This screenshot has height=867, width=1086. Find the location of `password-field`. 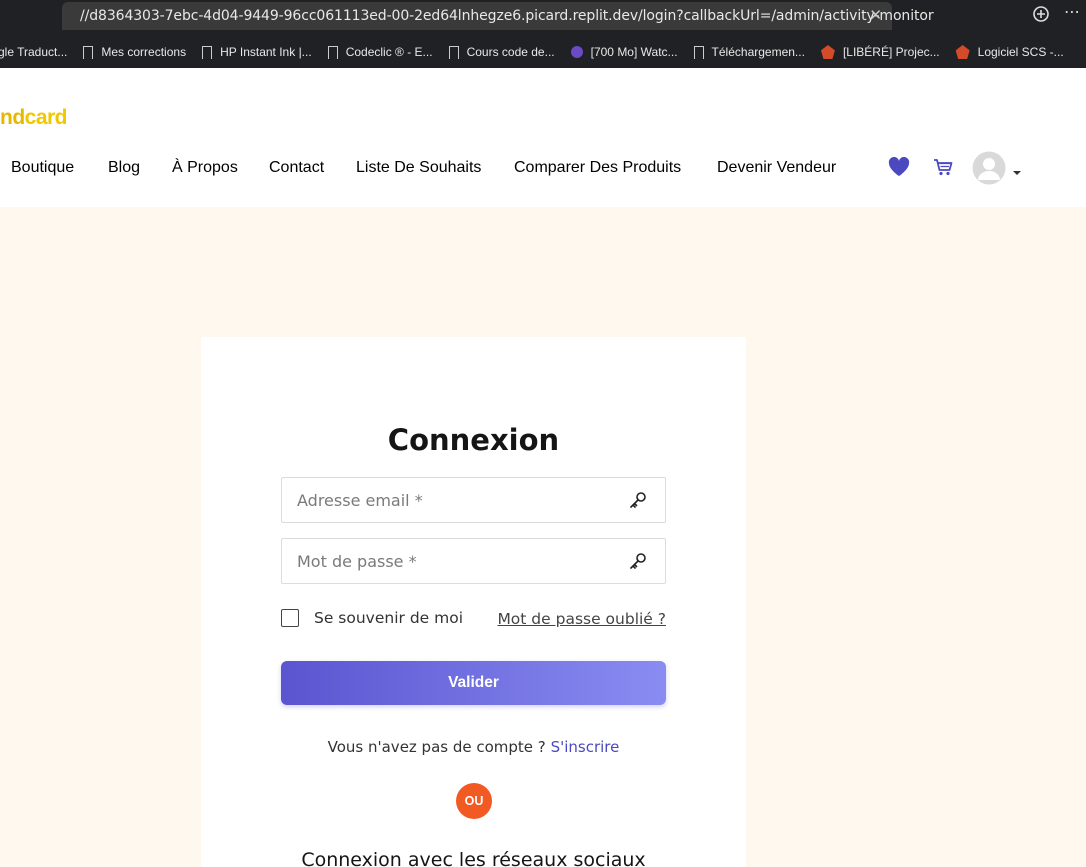

password-field is located at coordinates (473, 561).